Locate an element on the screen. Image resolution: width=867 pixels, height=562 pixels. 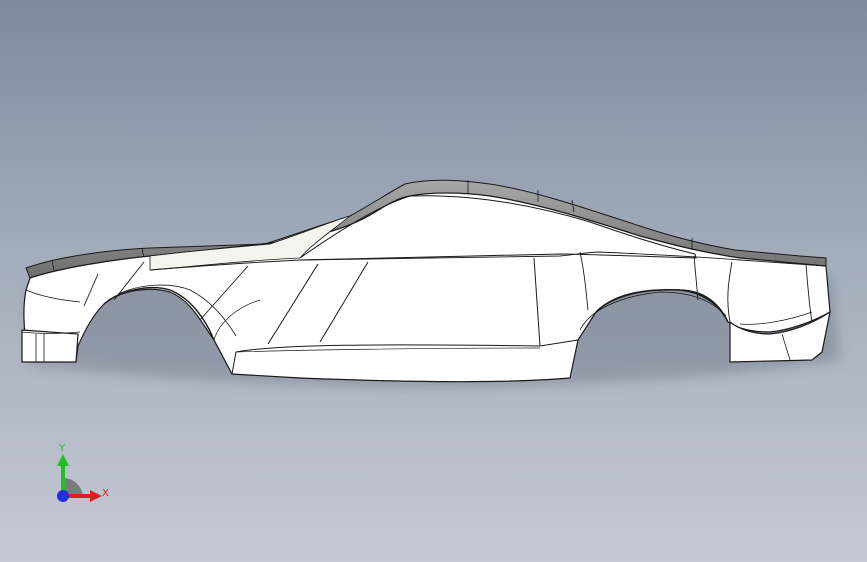
front-lower is located at coordinates (50, 346).